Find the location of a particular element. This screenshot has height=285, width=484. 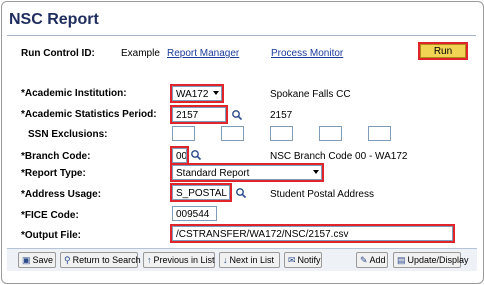

previous-in-list-button: ↑ Previous in List is located at coordinates (179, 260).